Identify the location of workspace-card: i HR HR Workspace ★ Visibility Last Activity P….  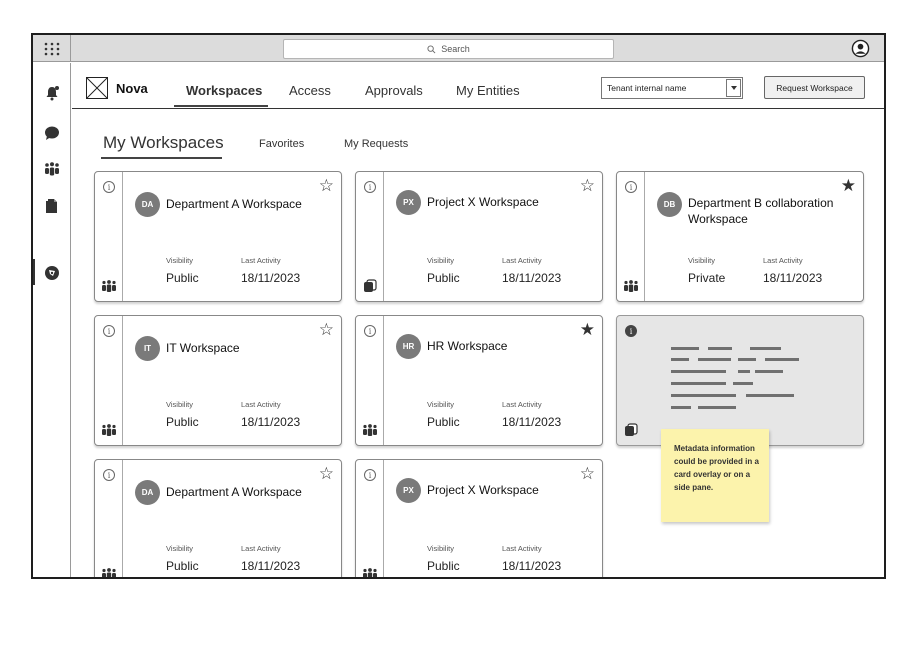
(479, 380).